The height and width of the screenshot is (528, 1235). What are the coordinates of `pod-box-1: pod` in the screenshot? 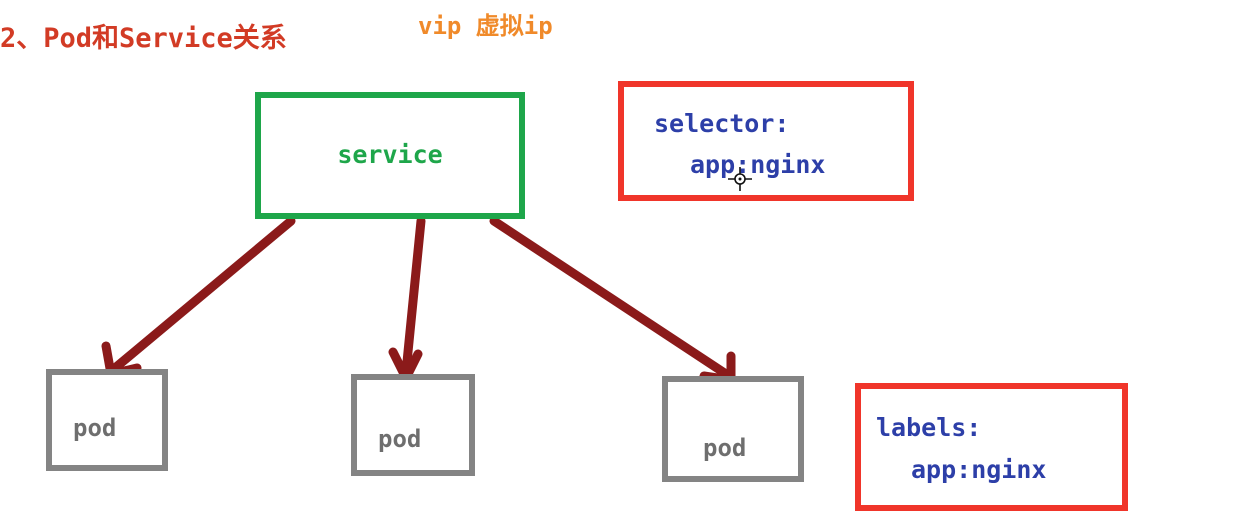 It's located at (107, 420).